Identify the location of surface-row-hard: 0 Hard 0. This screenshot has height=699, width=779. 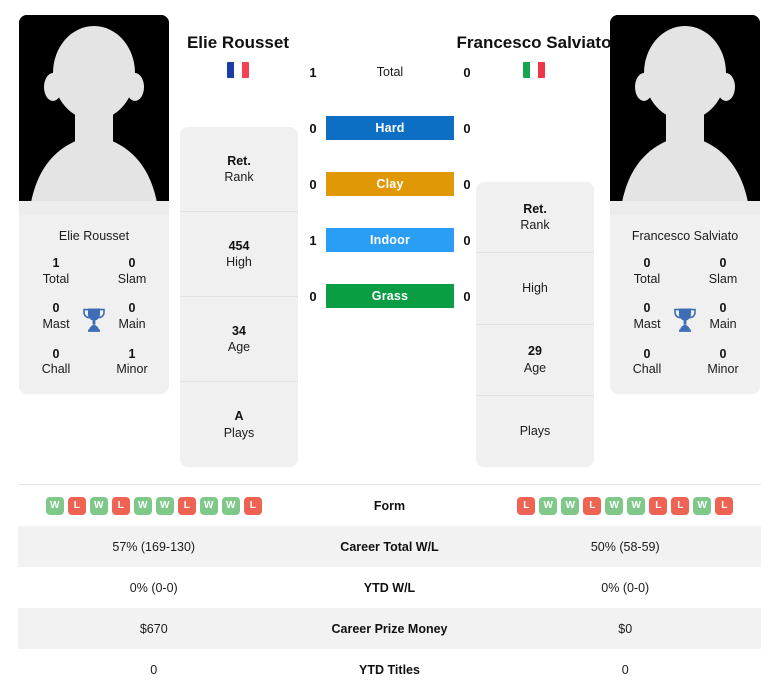
(390, 128).